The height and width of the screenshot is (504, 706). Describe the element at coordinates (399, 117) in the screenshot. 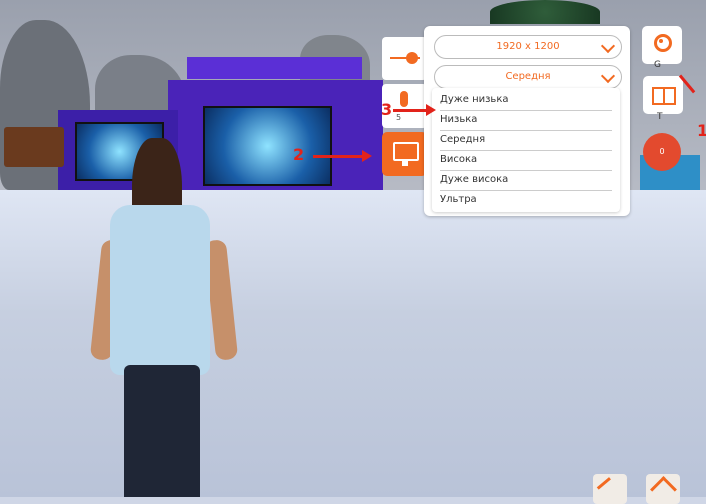

I see `microphone-label: 5` at that location.